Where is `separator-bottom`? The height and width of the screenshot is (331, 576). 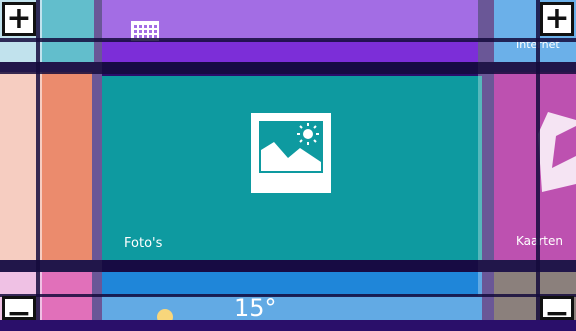 separator-bottom is located at coordinates (288, 295).